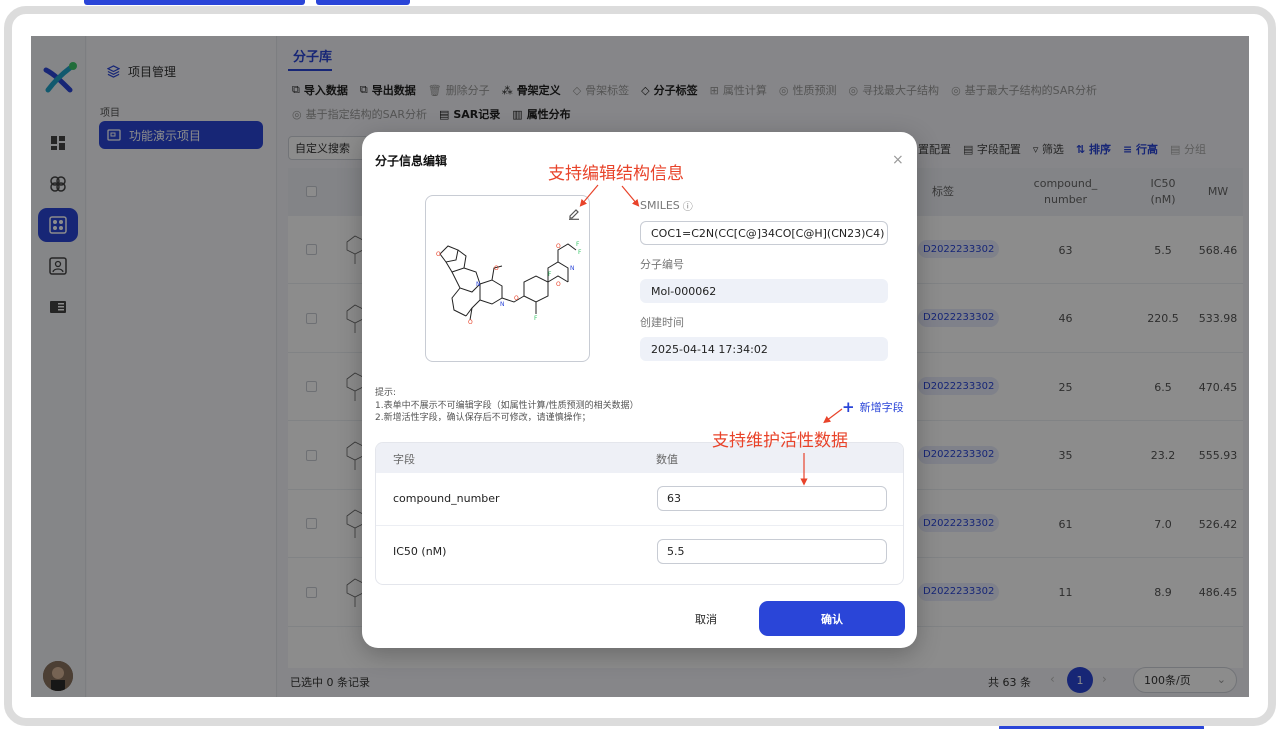 The height and width of the screenshot is (730, 1280). I want to click on activity-table: 字段 数值 compound_number 63 IC50 (nM) 5.5, so click(639, 513).